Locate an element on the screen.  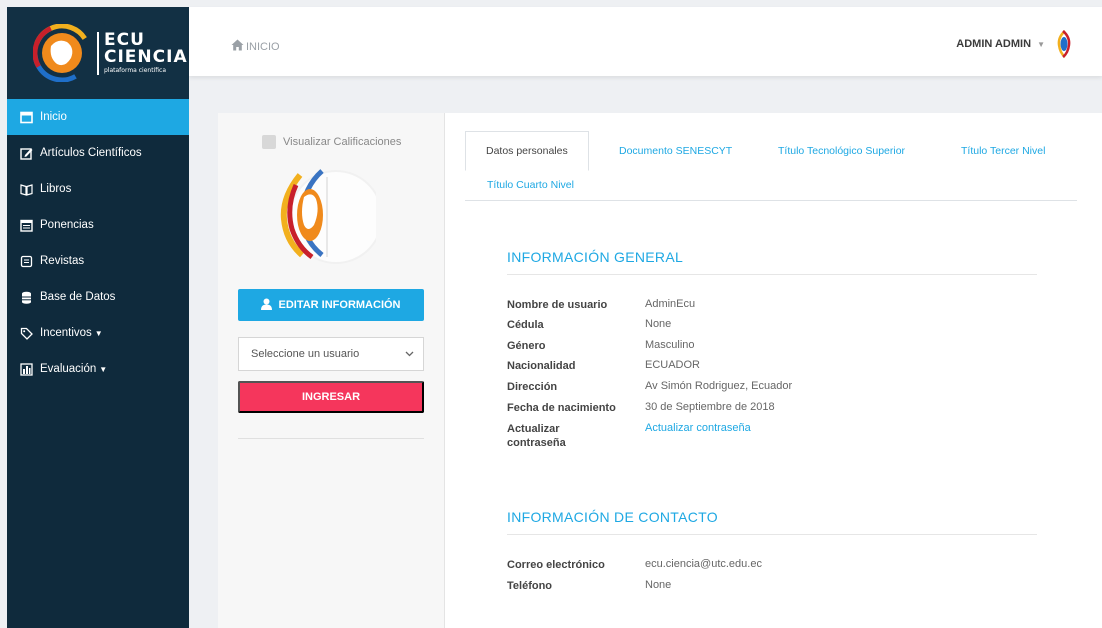
user-select-value: Seleccione un usuario is located at coordinates (305, 354).